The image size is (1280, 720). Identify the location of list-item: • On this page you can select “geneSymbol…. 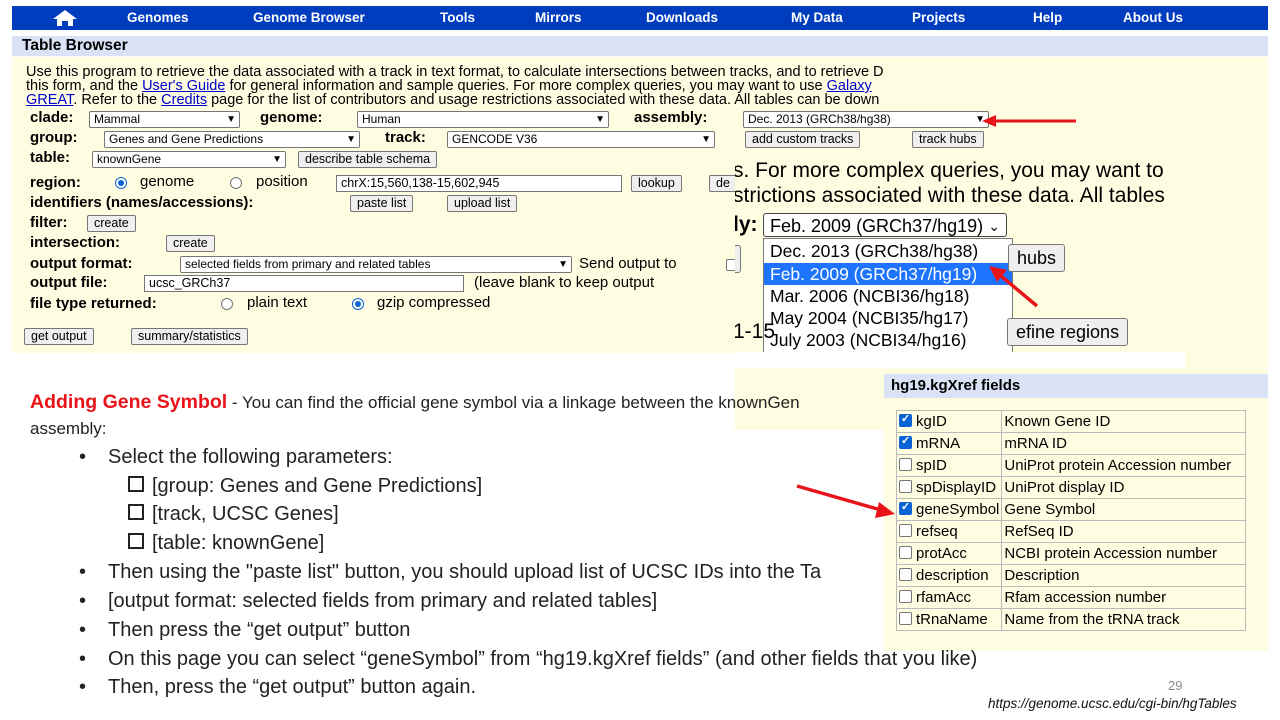
(528, 659).